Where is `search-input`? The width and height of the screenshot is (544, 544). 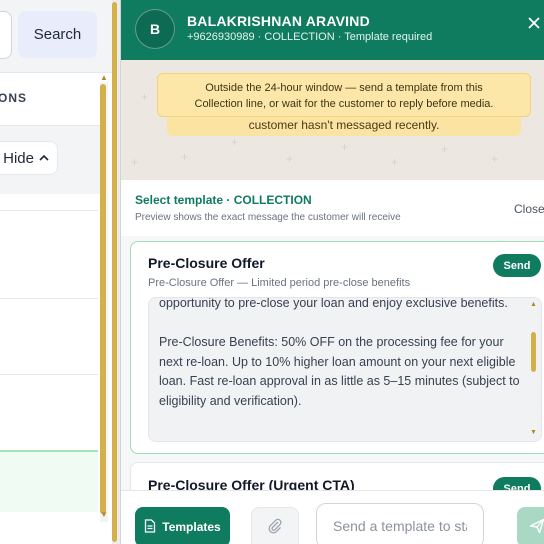 search-input is located at coordinates (6, 35).